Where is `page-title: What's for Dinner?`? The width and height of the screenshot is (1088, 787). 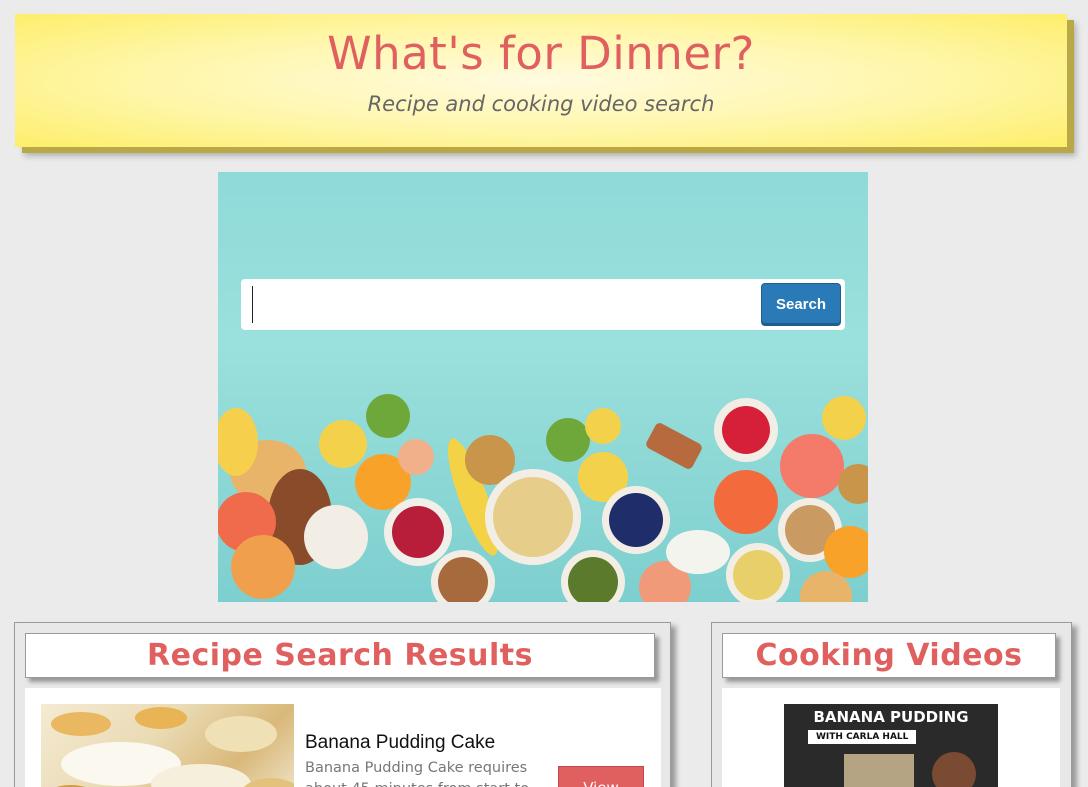
page-title: What's for Dinner? is located at coordinates (541, 53).